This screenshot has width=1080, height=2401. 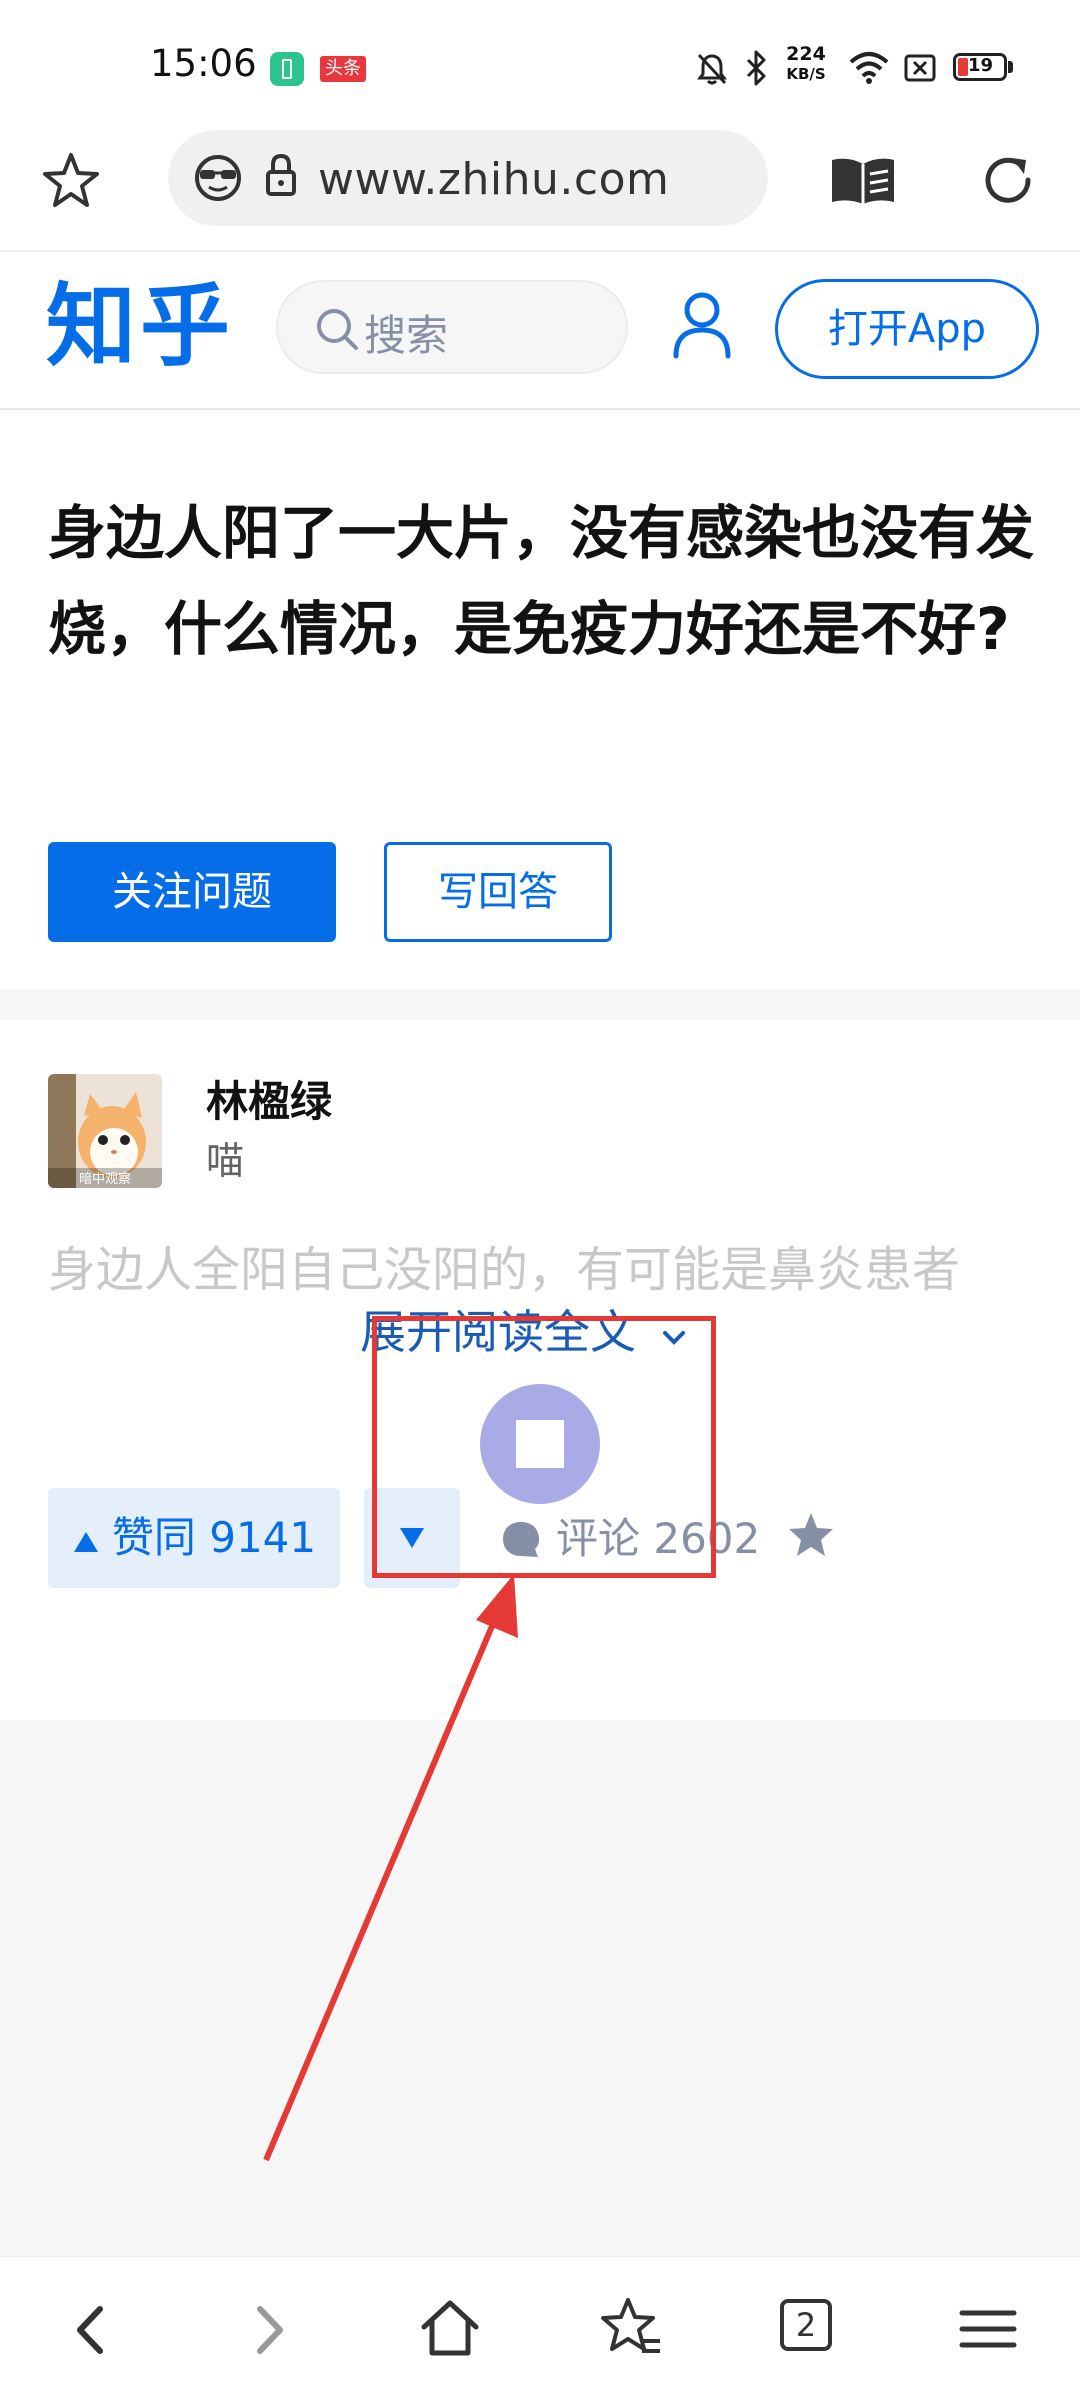 I want to click on upvote-label: 赞同 9141, so click(x=214, y=1537).